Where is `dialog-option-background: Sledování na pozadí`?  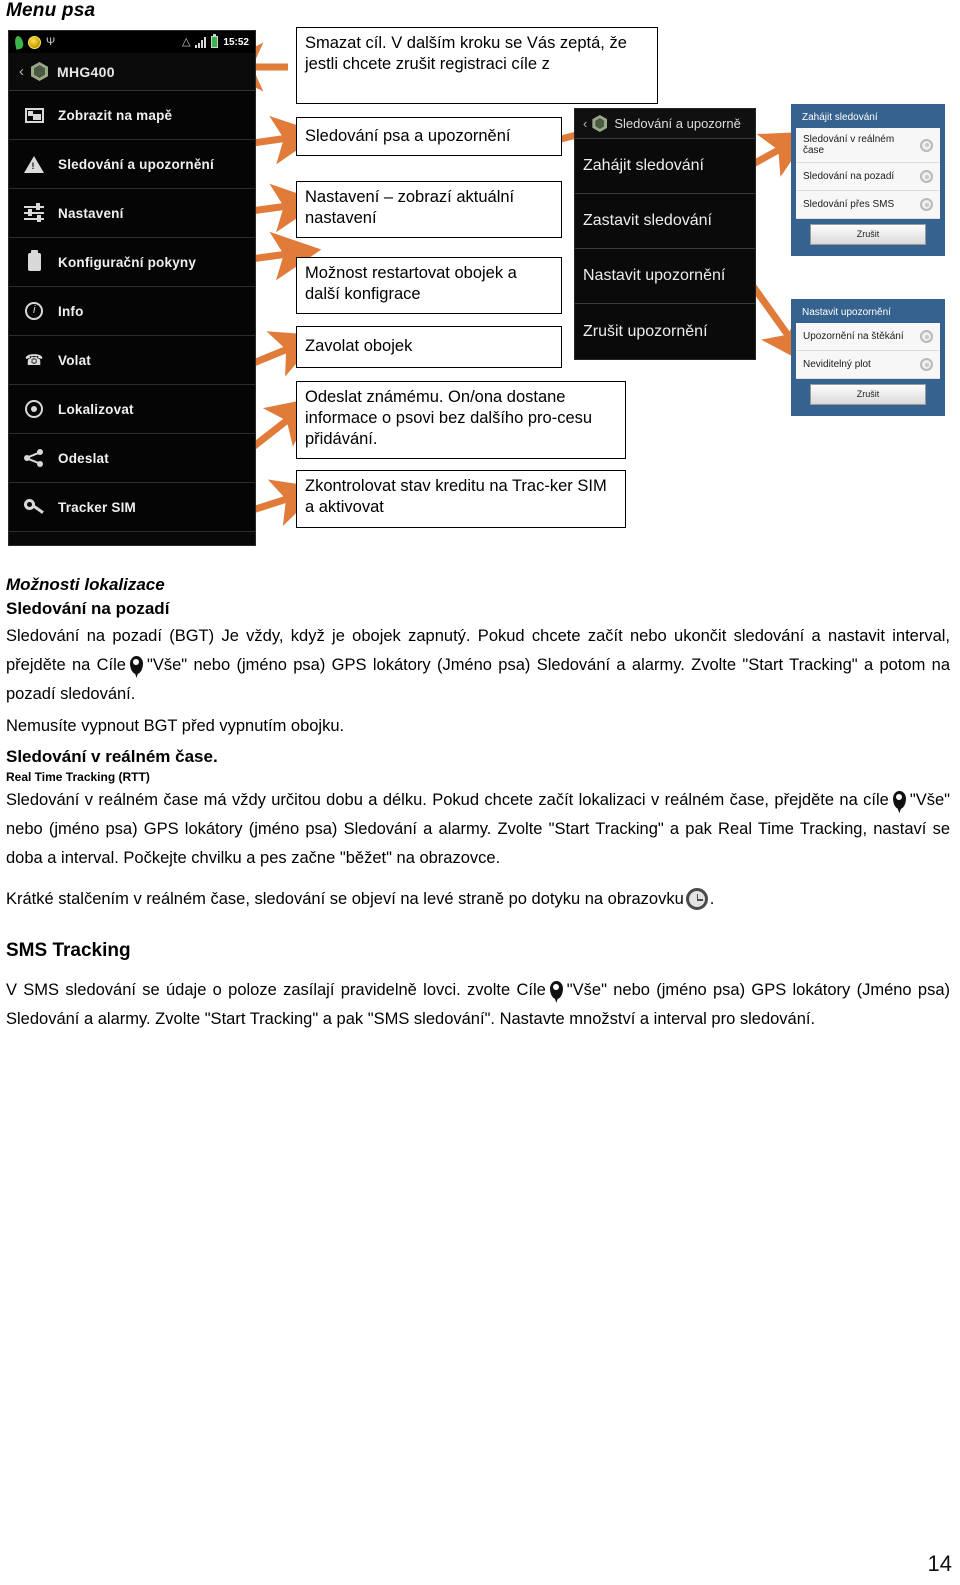
dialog-option-background: Sledování na pozadí is located at coordinates (868, 177).